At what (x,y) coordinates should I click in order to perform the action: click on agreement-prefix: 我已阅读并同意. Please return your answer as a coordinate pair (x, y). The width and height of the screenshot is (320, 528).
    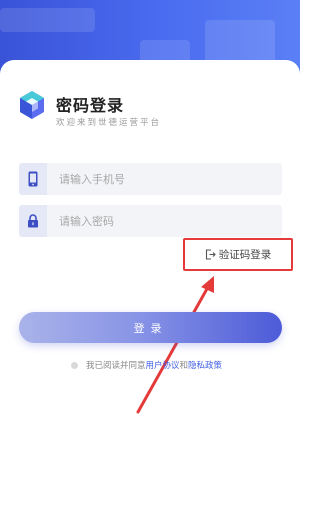
    Looking at the image, I should click on (116, 366).